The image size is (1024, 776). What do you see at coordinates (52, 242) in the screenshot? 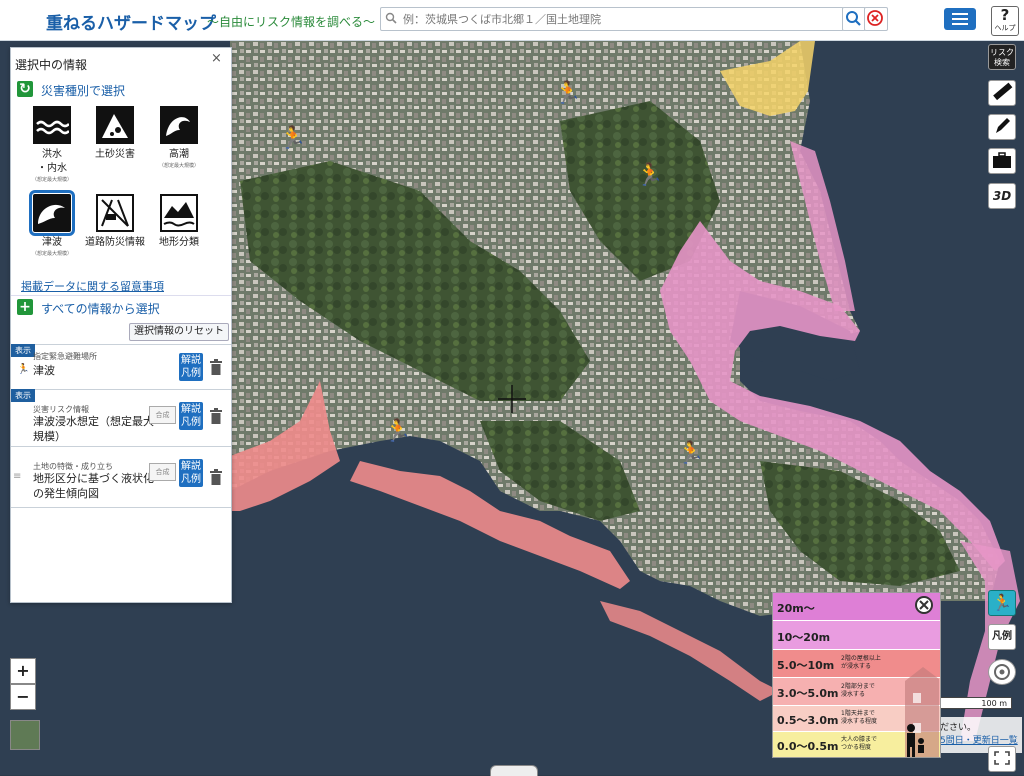
I see `hazard-label: 津波` at bounding box center [52, 242].